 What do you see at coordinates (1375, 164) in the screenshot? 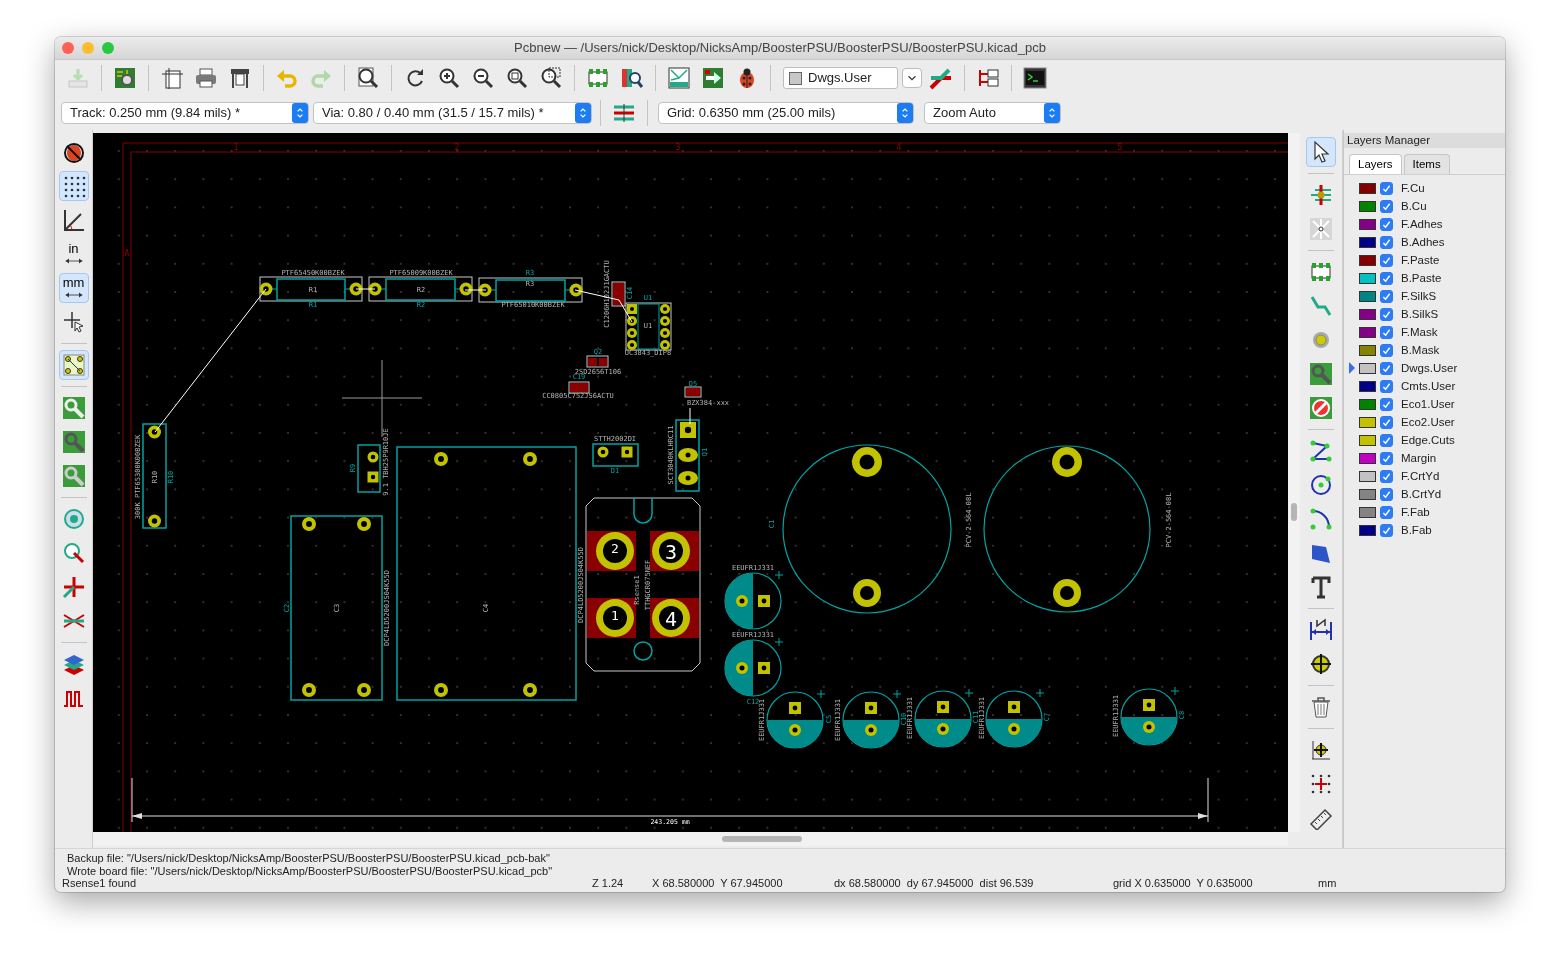
I see `panel-tab: Layers` at bounding box center [1375, 164].